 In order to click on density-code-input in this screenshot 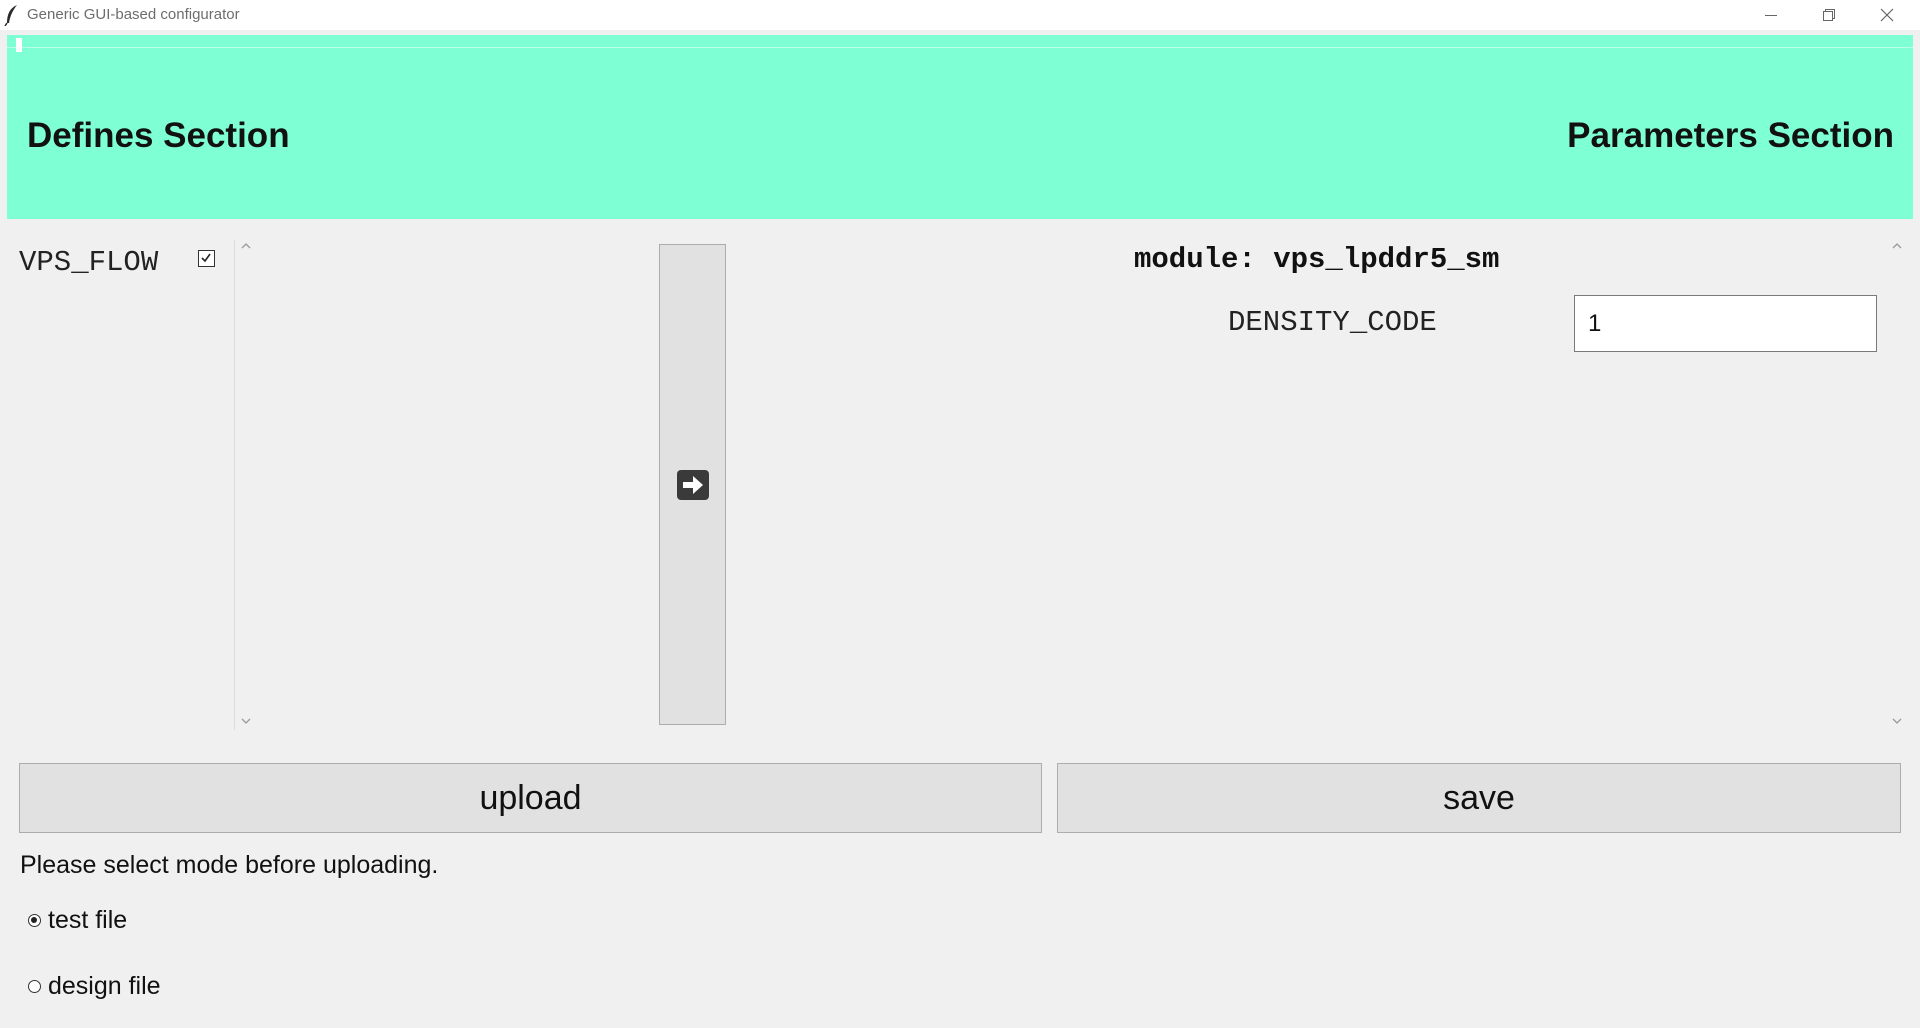, I will do `click(1725, 323)`.